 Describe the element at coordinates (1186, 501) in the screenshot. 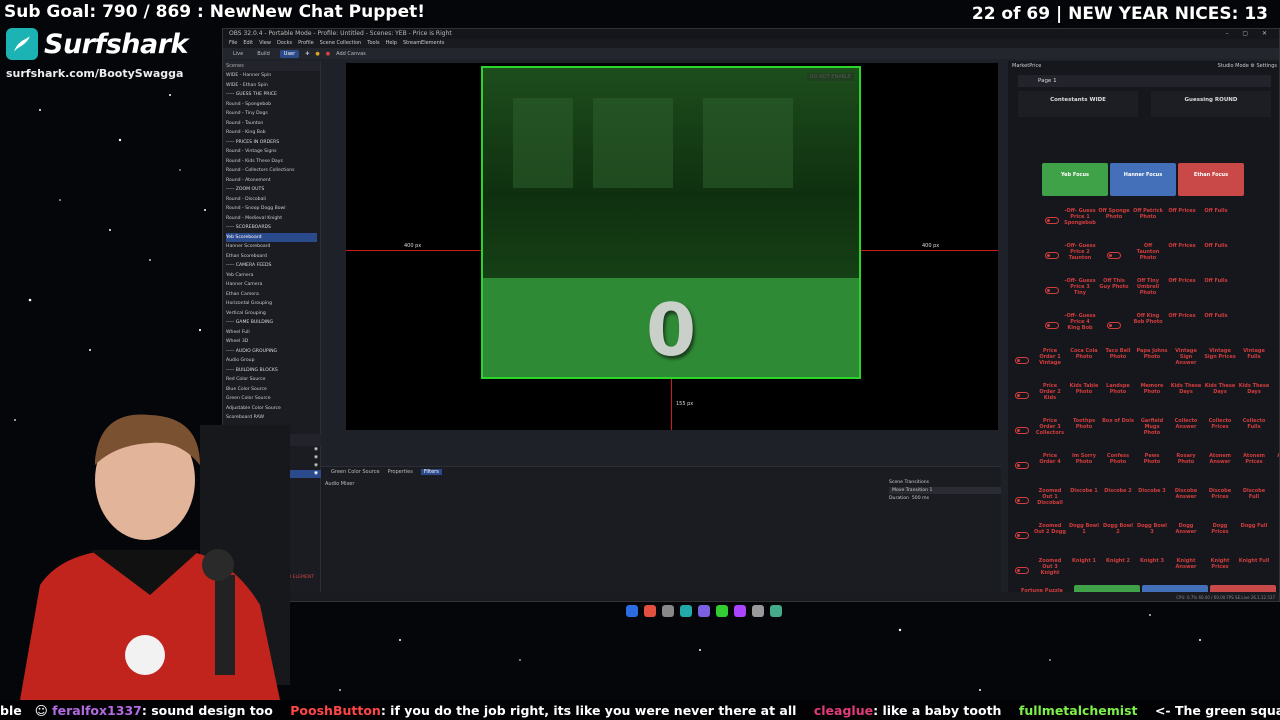

I see `deck-button: Discobe Answer` at that location.